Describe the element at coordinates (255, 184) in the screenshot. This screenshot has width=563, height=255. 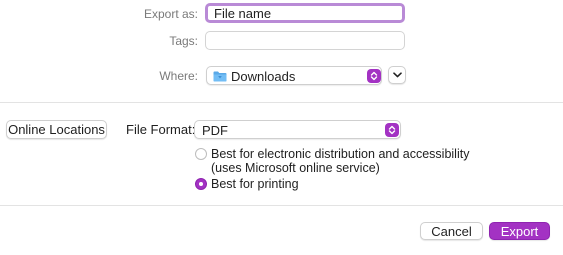
I see `option-printing-label: Best for printing` at that location.